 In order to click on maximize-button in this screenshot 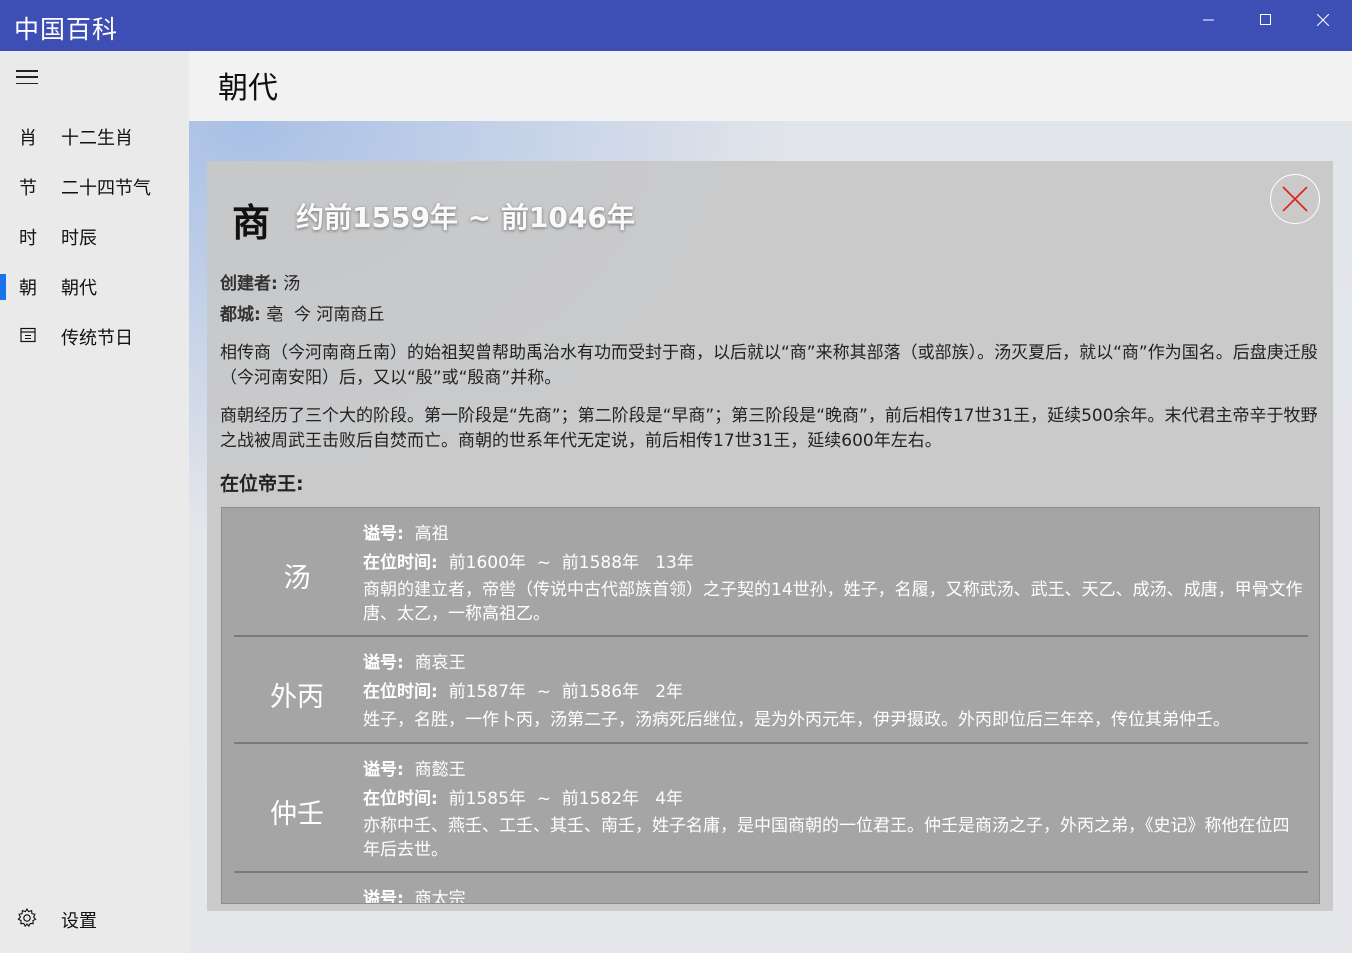, I will do `click(1265, 20)`.